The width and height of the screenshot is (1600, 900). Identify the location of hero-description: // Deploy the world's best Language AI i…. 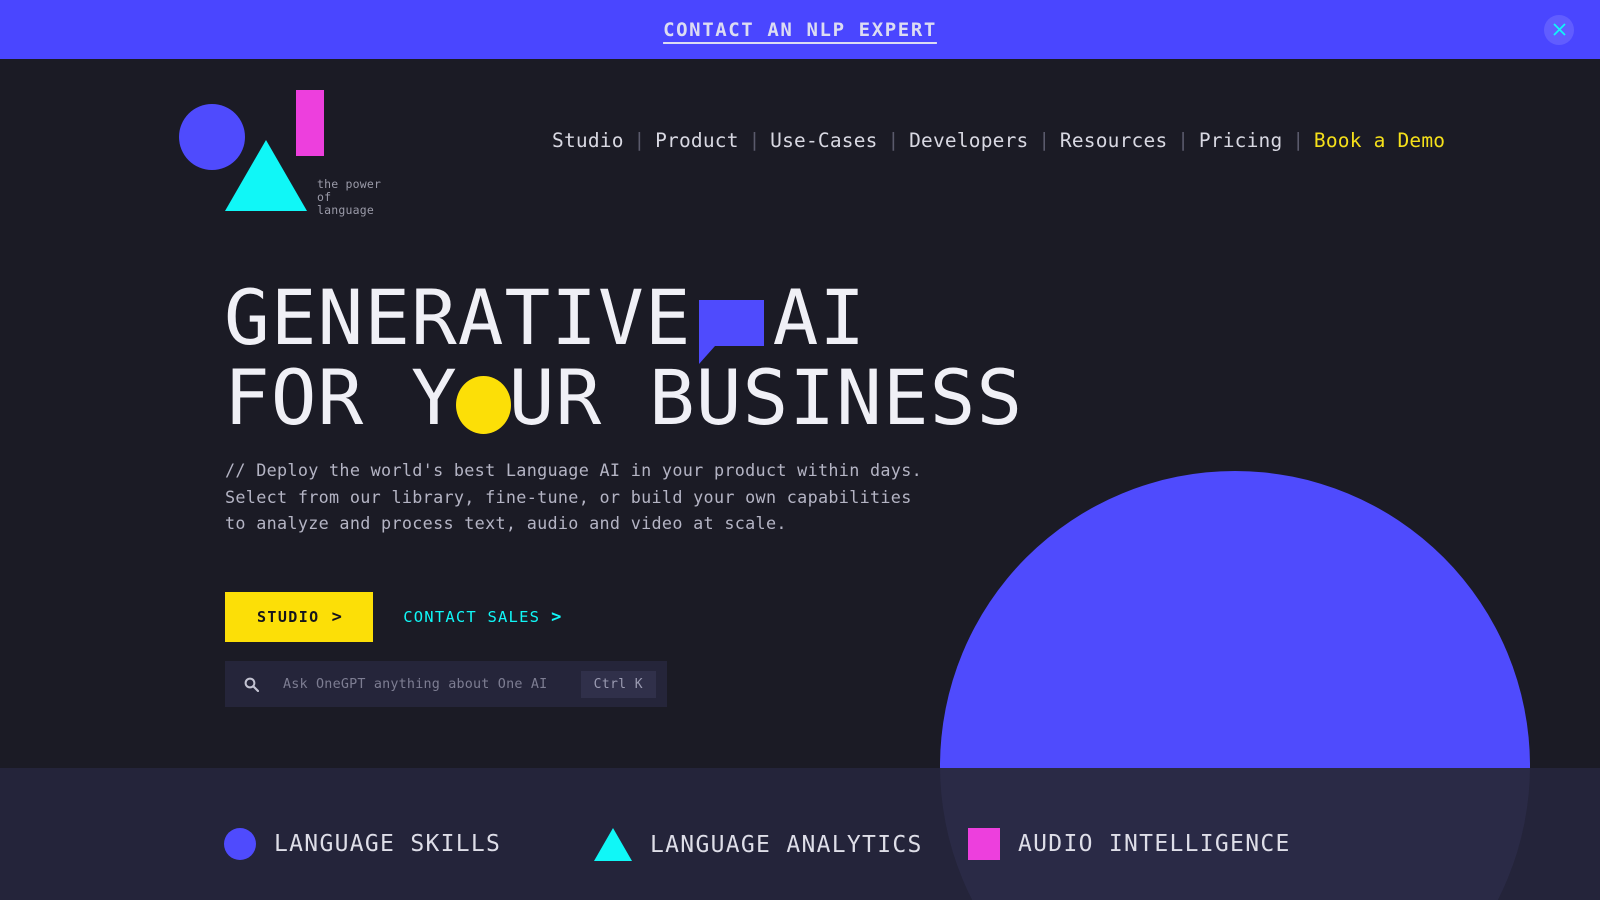
(574, 497).